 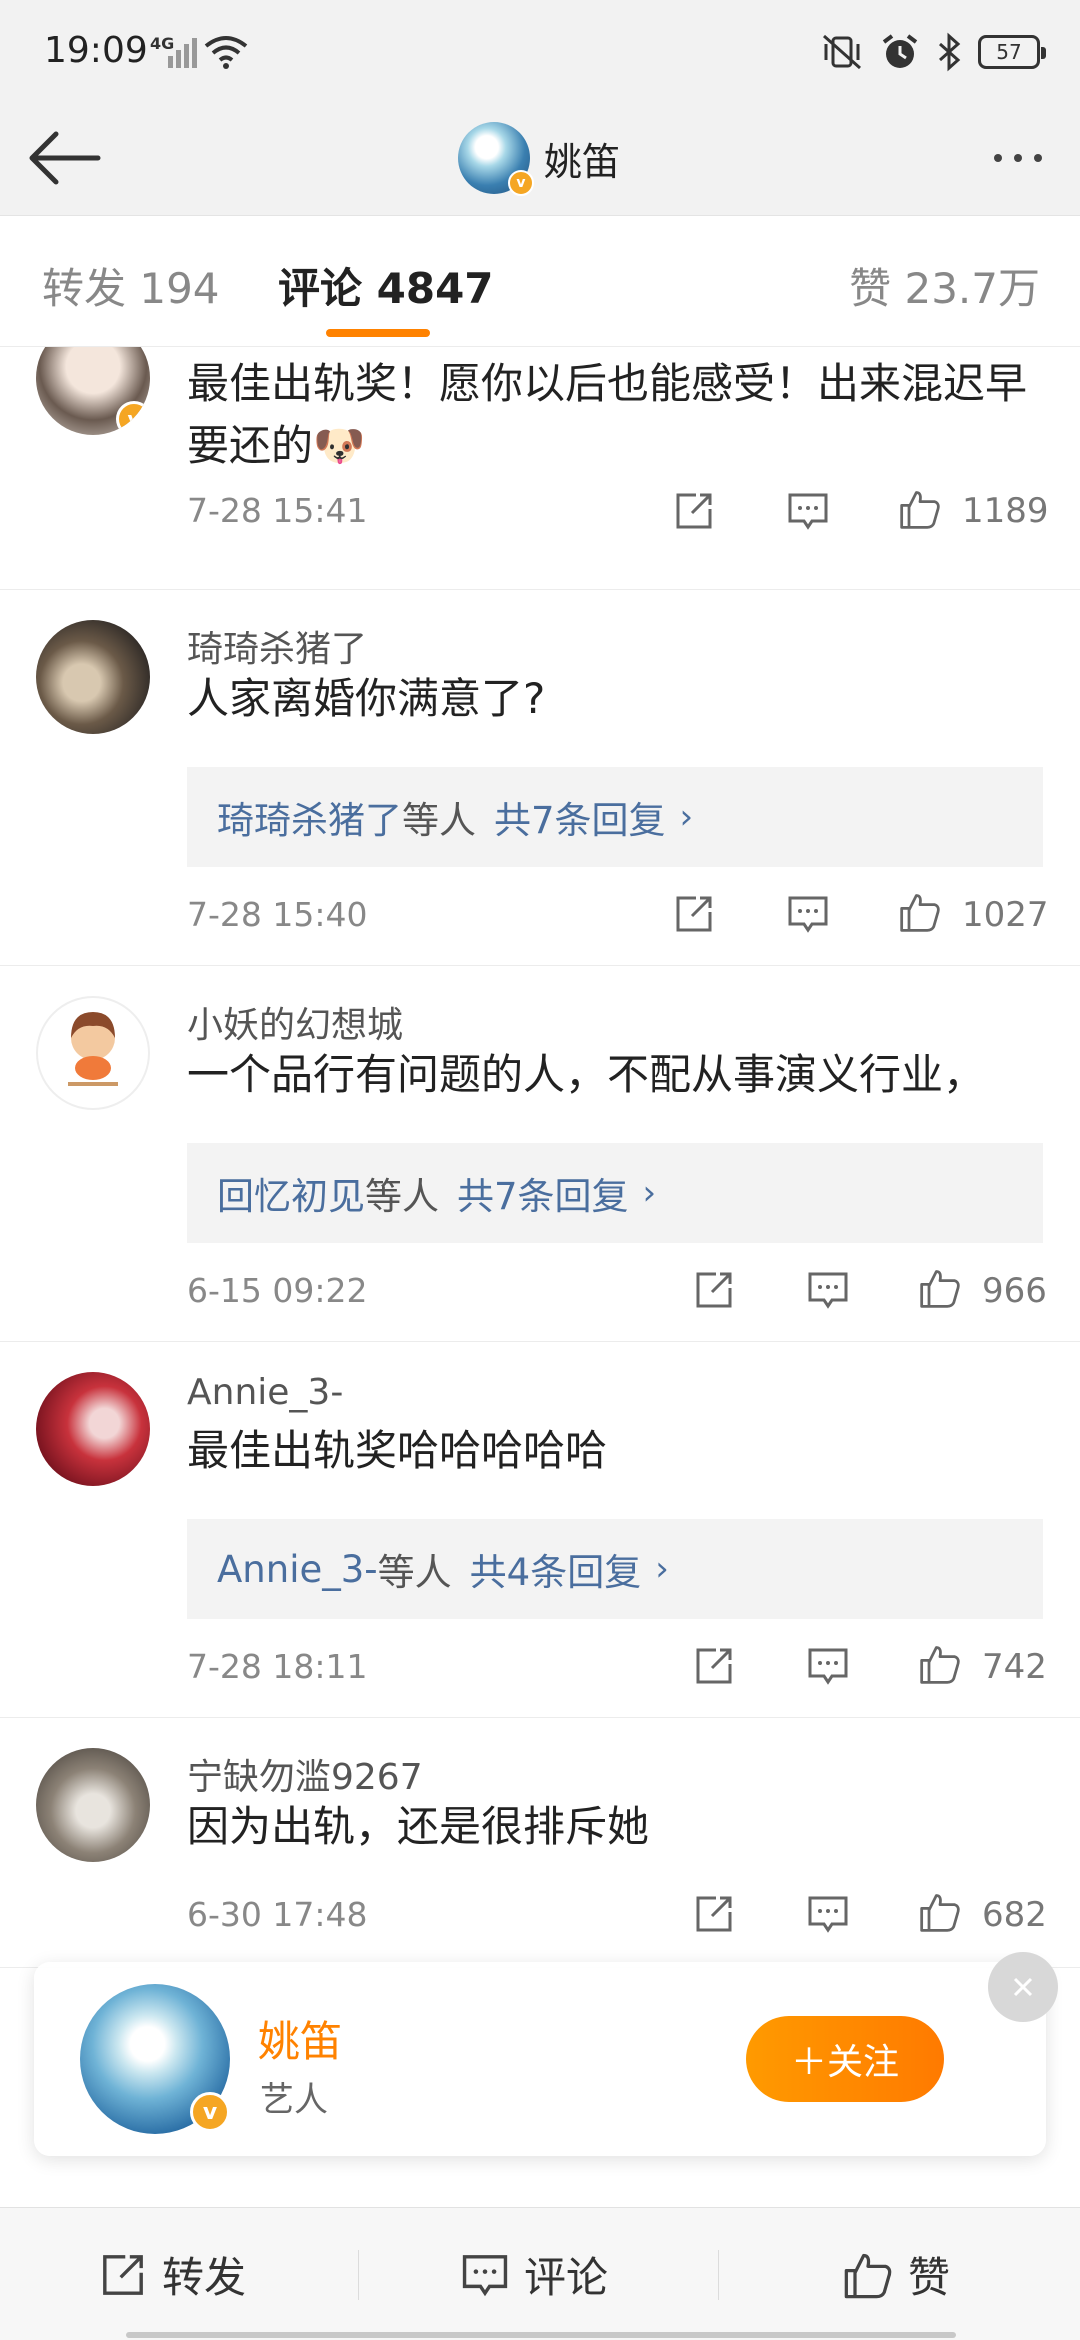 I want to click on tab-indicator, so click(x=378, y=333).